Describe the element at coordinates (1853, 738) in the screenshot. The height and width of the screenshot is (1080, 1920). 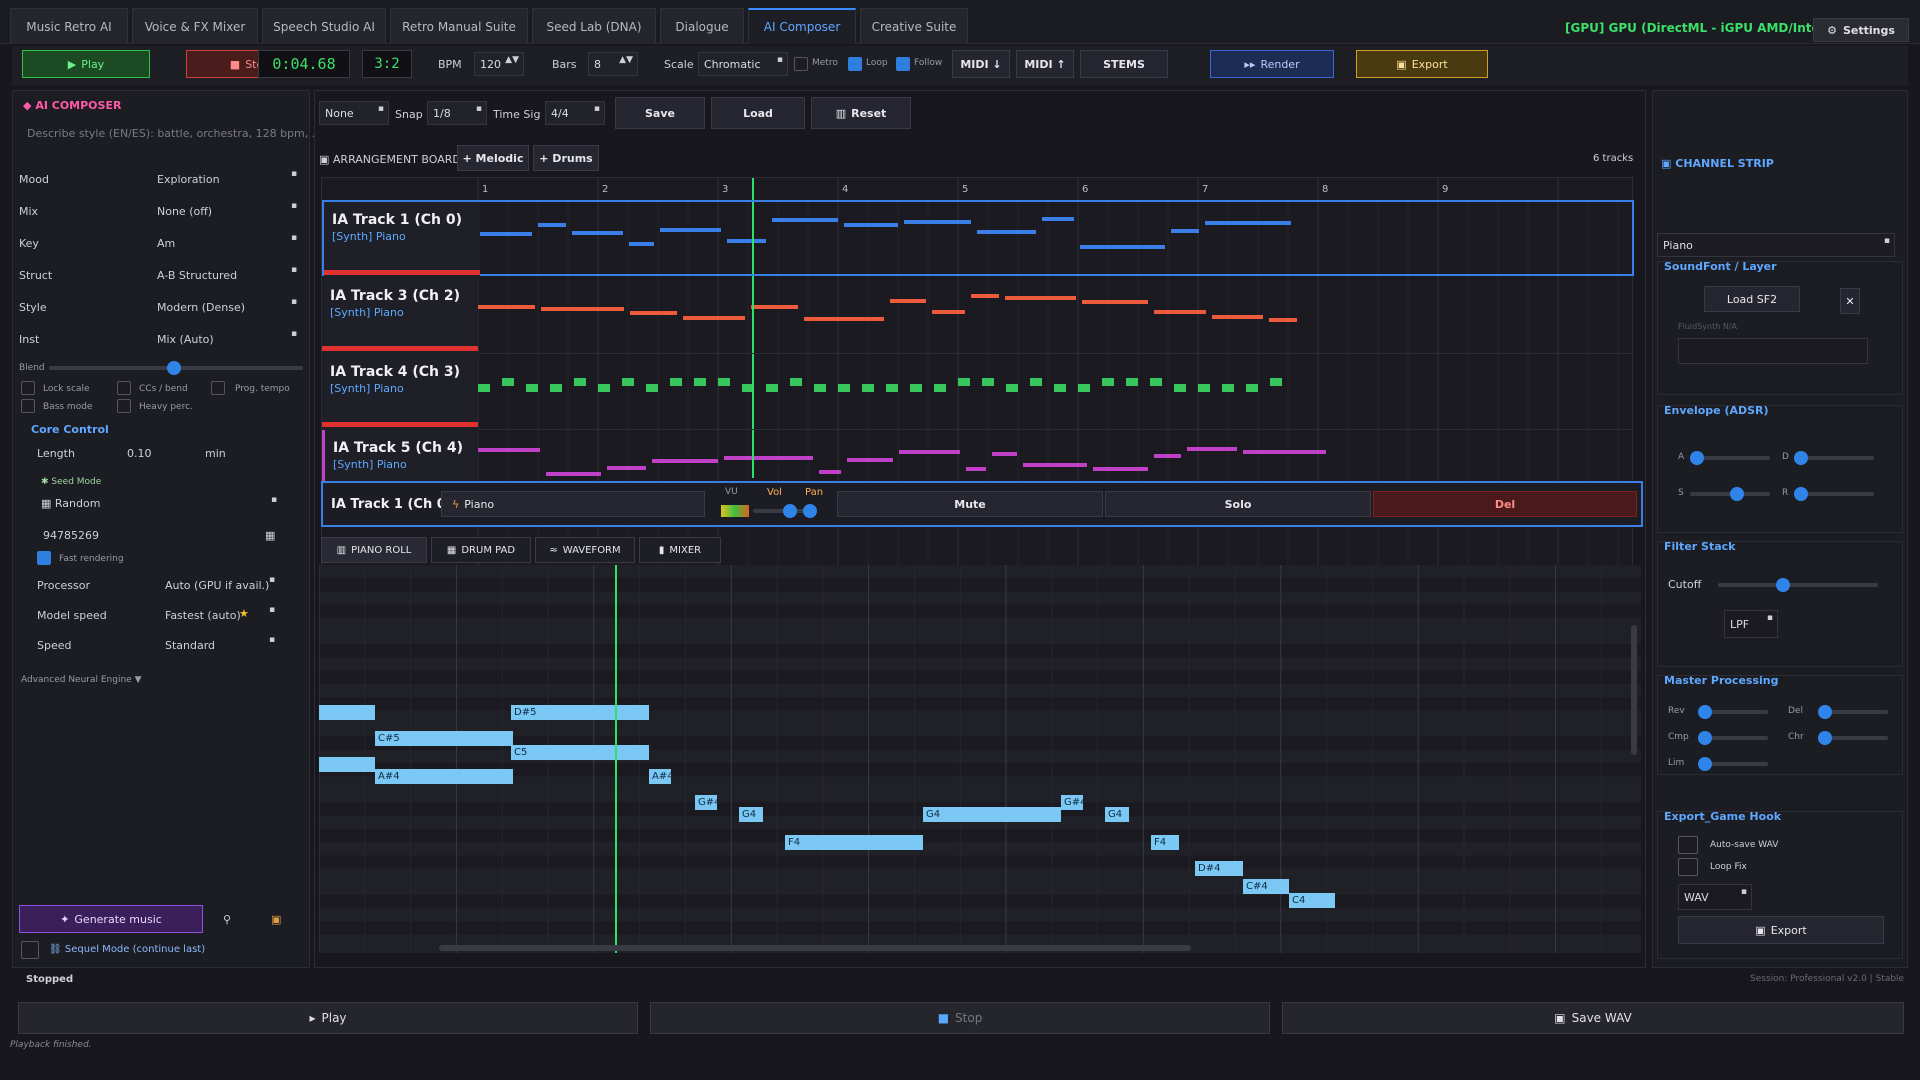
I see `chorus-slider` at that location.